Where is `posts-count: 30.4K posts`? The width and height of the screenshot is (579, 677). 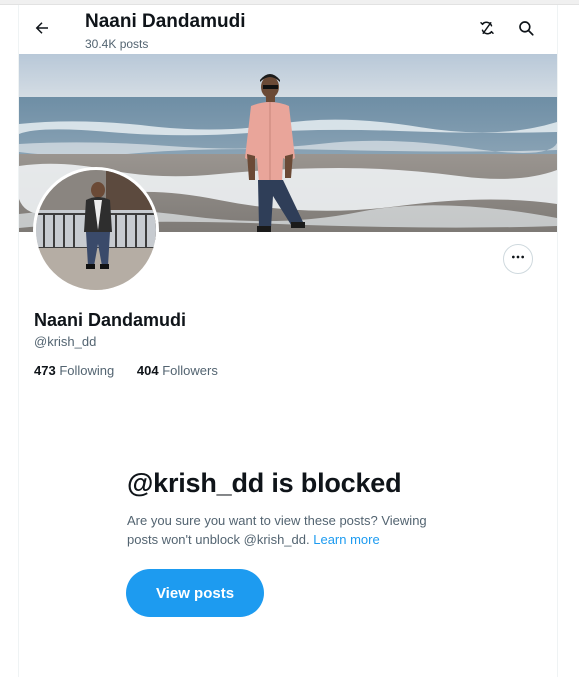 posts-count: 30.4K posts is located at coordinates (117, 44).